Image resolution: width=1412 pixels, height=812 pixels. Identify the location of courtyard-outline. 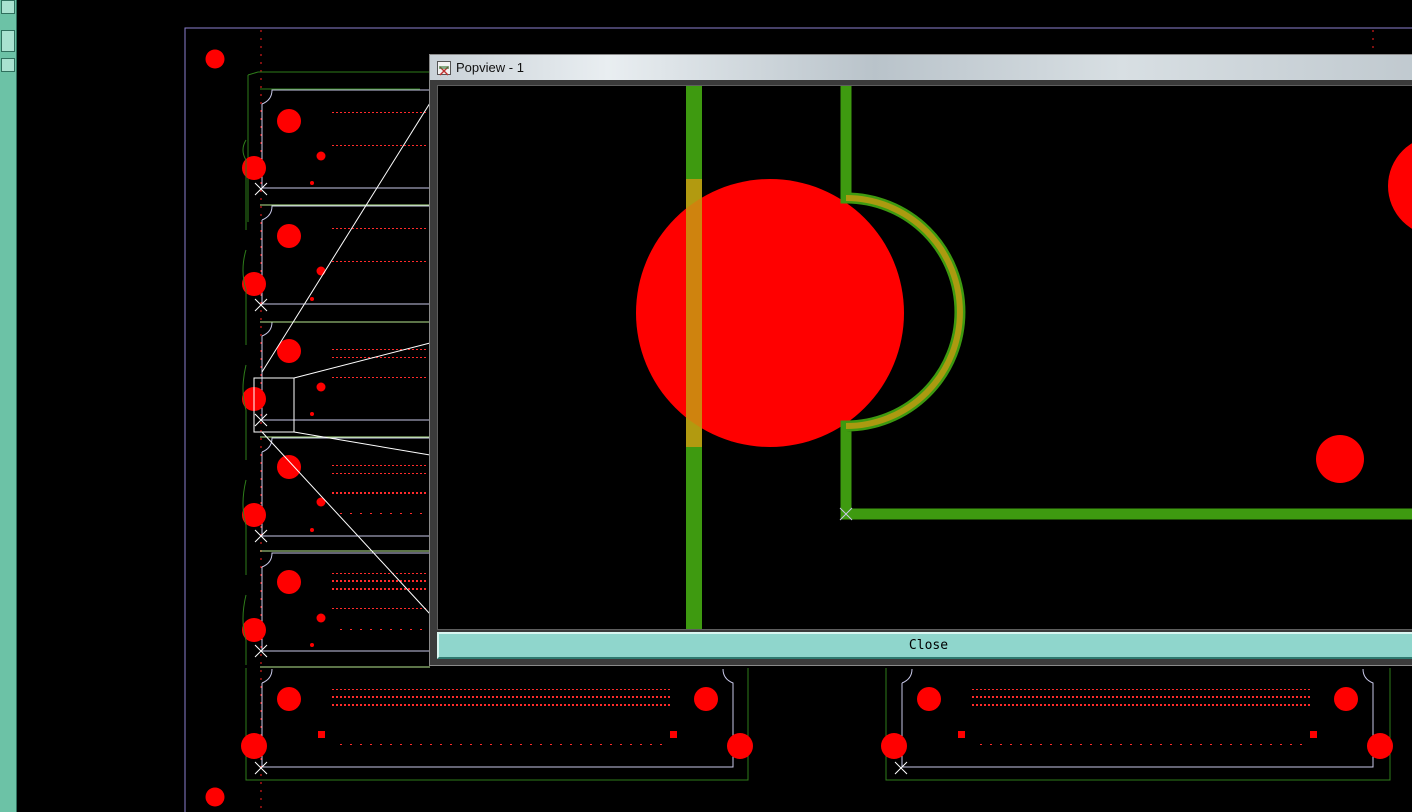
(338, 73).